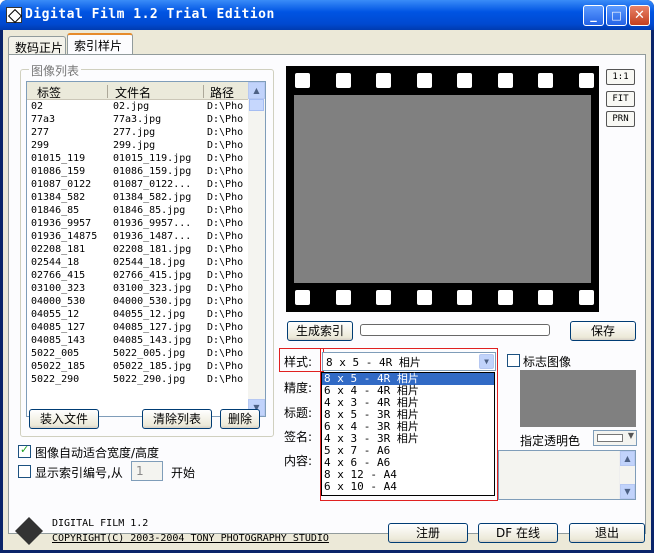 Image resolution: width=654 pixels, height=553 pixels. I want to click on tab-digital-positive: 数码正片, so click(37, 45).